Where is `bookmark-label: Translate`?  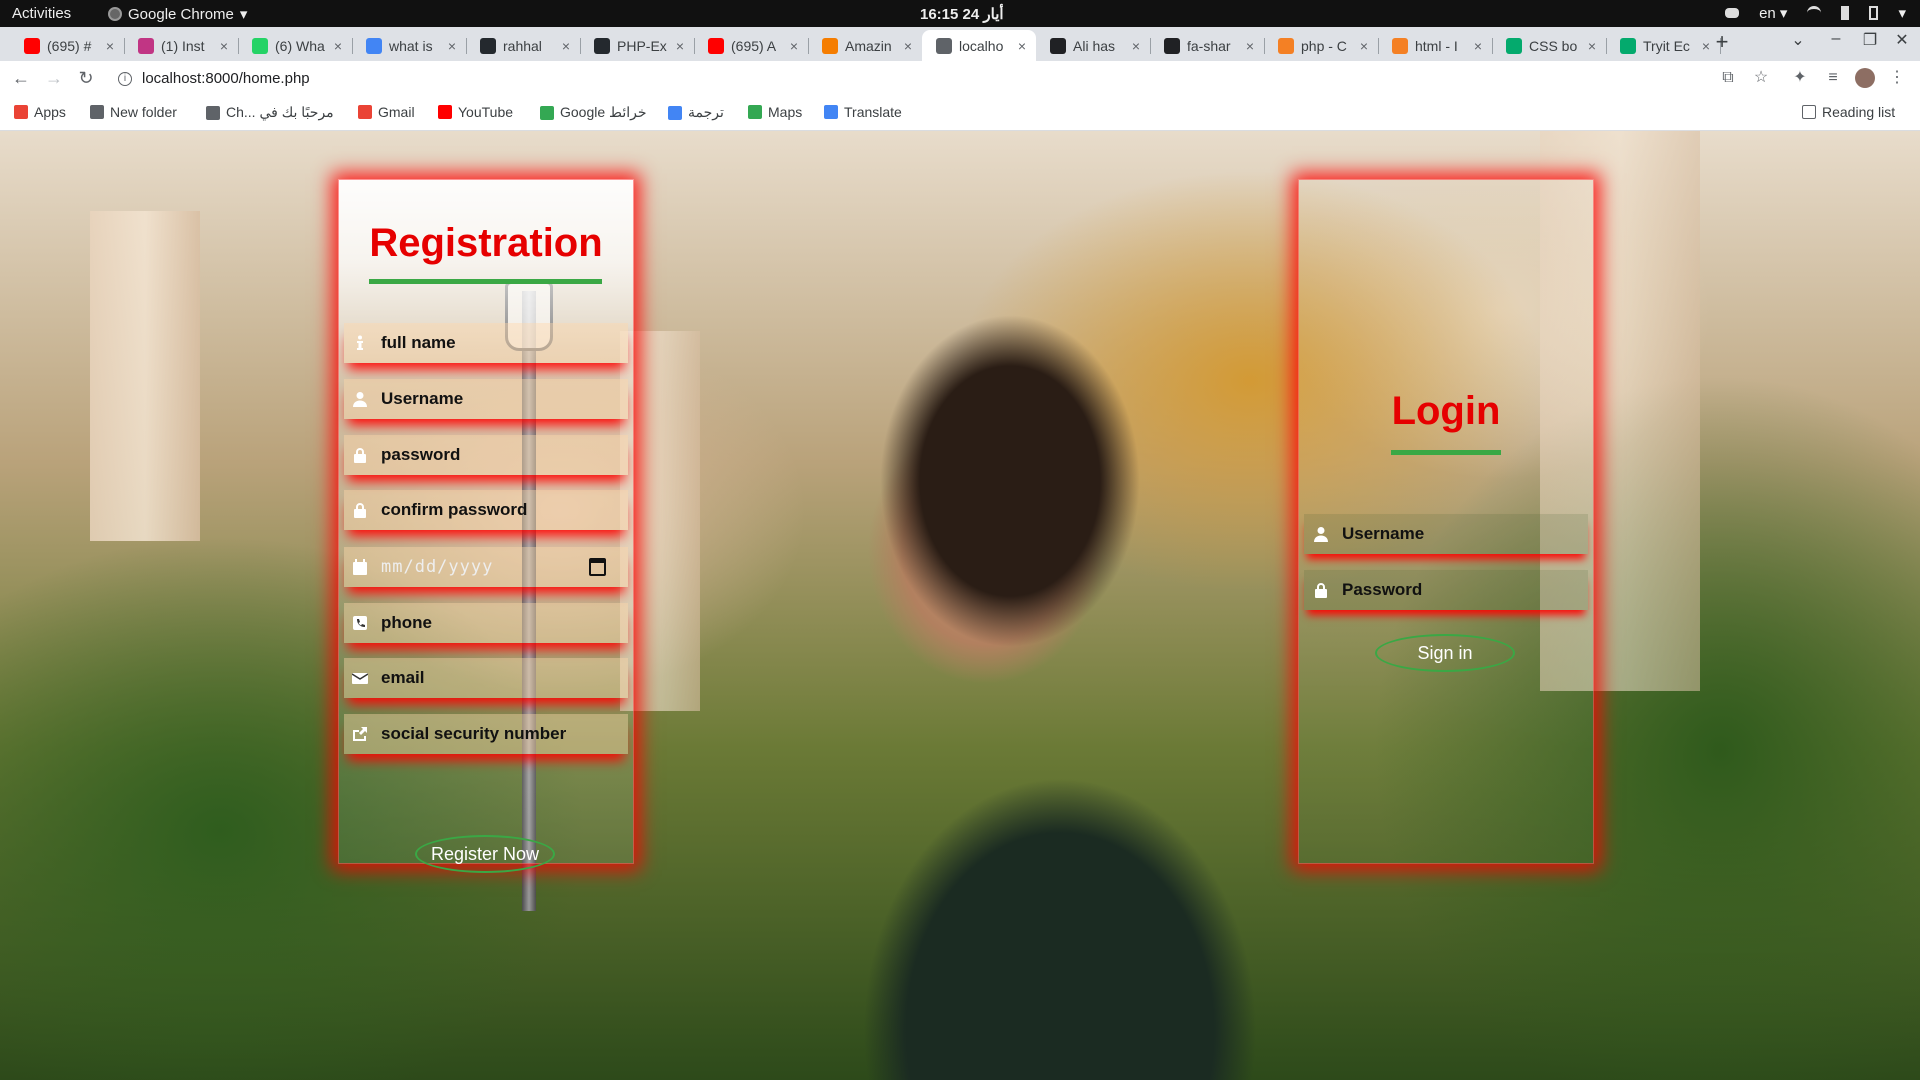 bookmark-label: Translate is located at coordinates (873, 112).